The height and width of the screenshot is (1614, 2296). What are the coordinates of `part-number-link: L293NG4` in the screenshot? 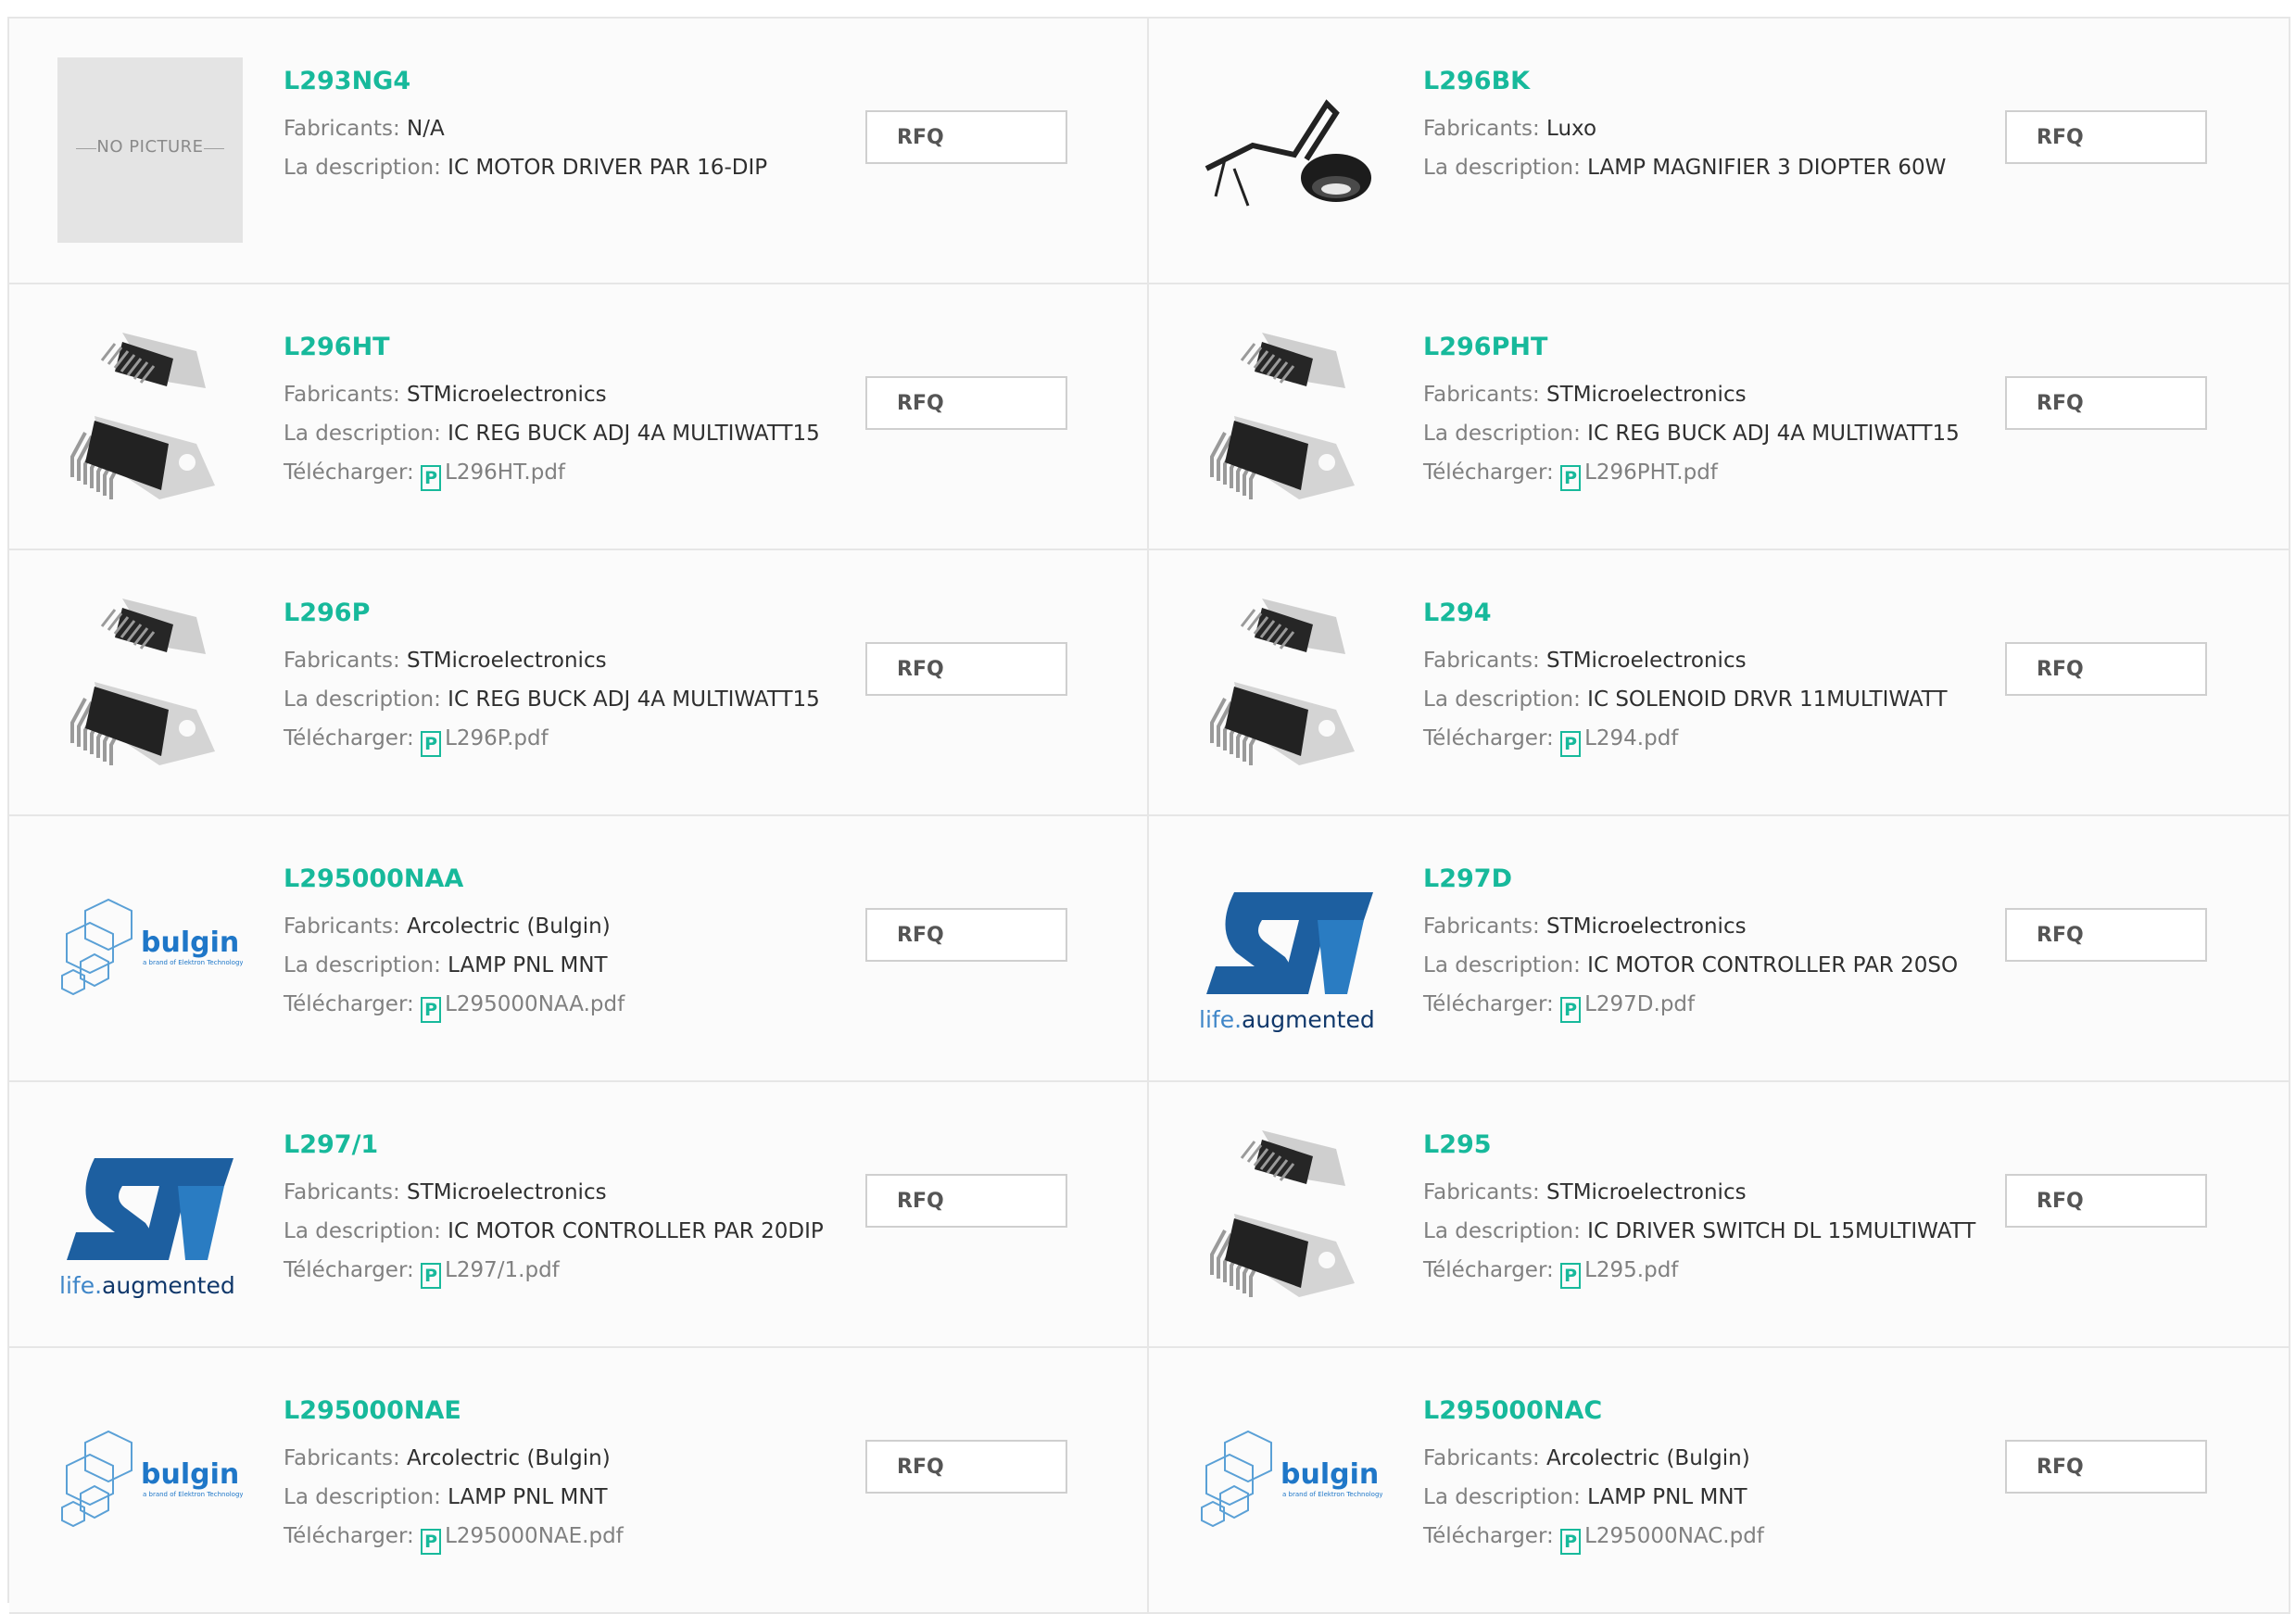 It's located at (561, 81).